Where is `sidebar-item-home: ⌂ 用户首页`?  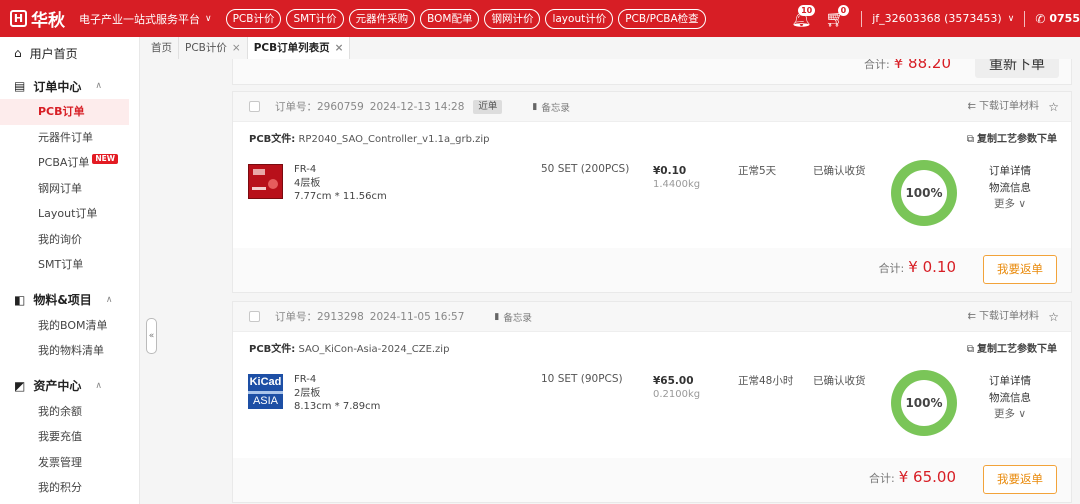
sidebar-item-home: ⌂ 用户首页 is located at coordinates (69, 53).